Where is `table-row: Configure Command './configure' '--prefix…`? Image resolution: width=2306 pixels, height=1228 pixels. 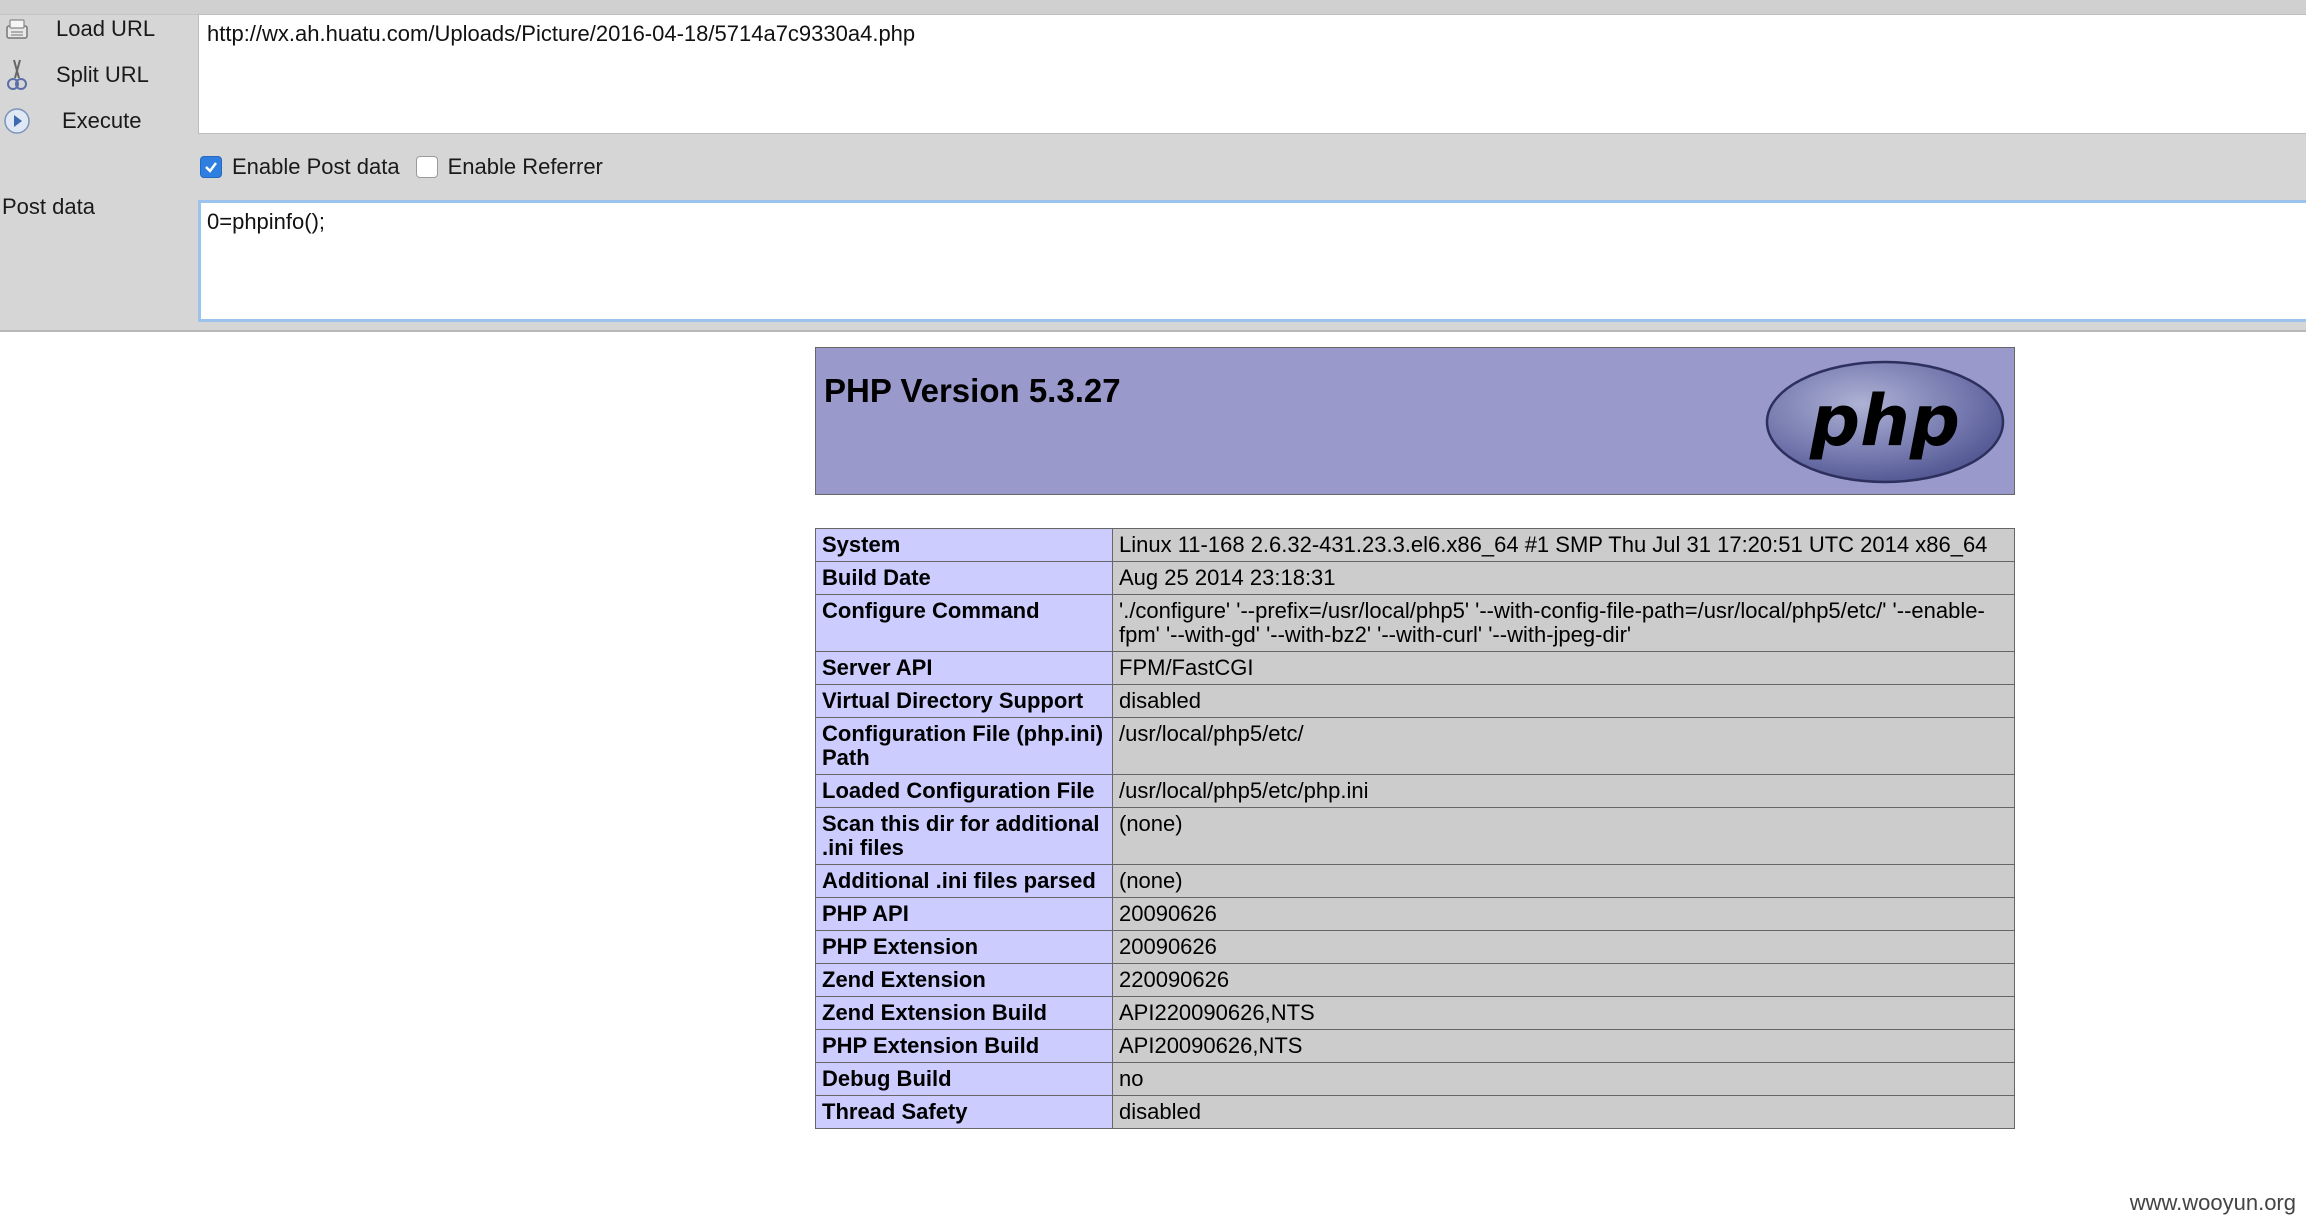 table-row: Configure Command './configure' '--prefix… is located at coordinates (1415, 623).